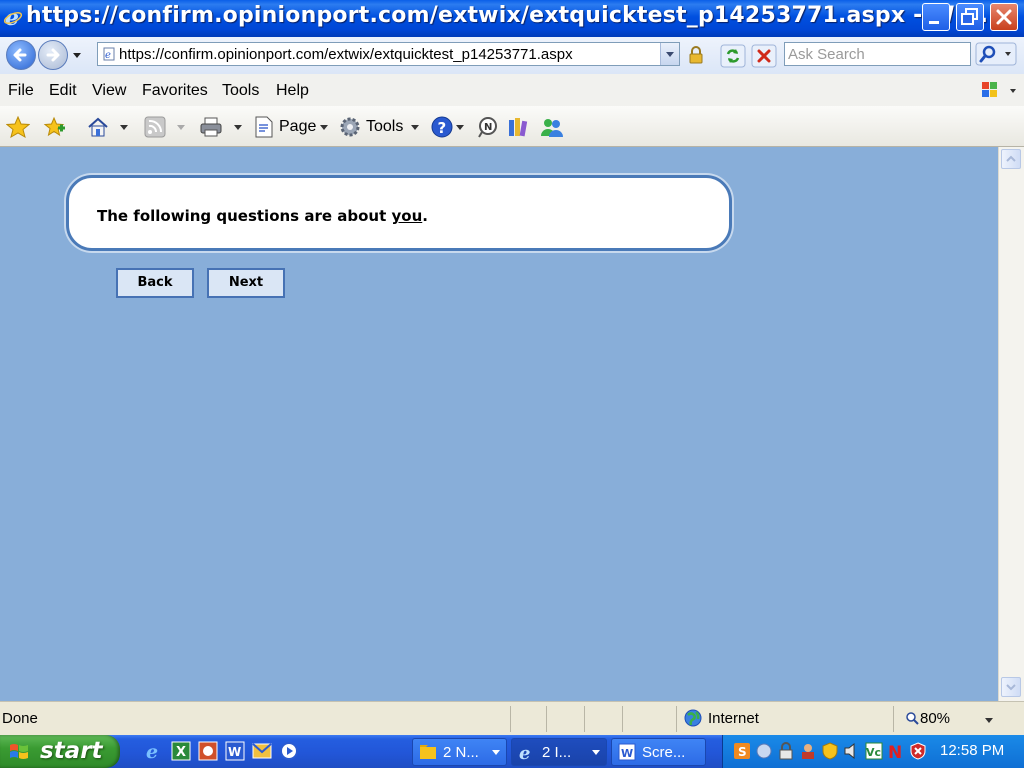 The width and height of the screenshot is (1024, 768). I want to click on search-input, so click(878, 54).